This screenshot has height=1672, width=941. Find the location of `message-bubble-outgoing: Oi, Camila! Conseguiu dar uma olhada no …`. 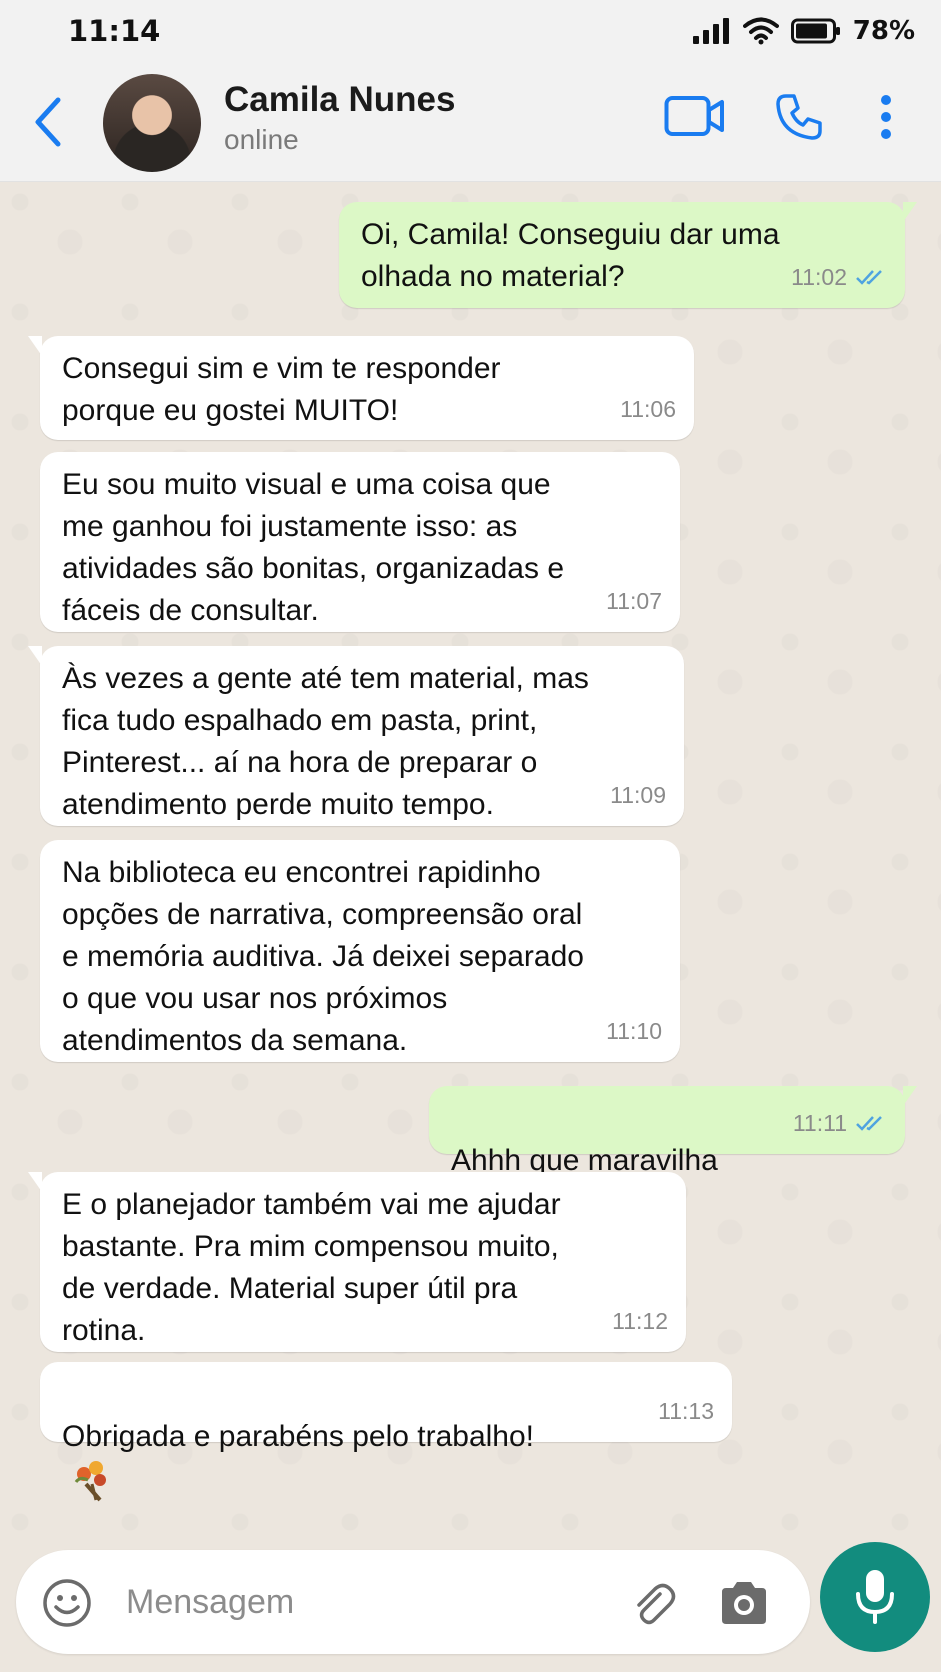

message-bubble-outgoing: Oi, Camila! Conseguiu dar uma olhada no … is located at coordinates (628, 255).